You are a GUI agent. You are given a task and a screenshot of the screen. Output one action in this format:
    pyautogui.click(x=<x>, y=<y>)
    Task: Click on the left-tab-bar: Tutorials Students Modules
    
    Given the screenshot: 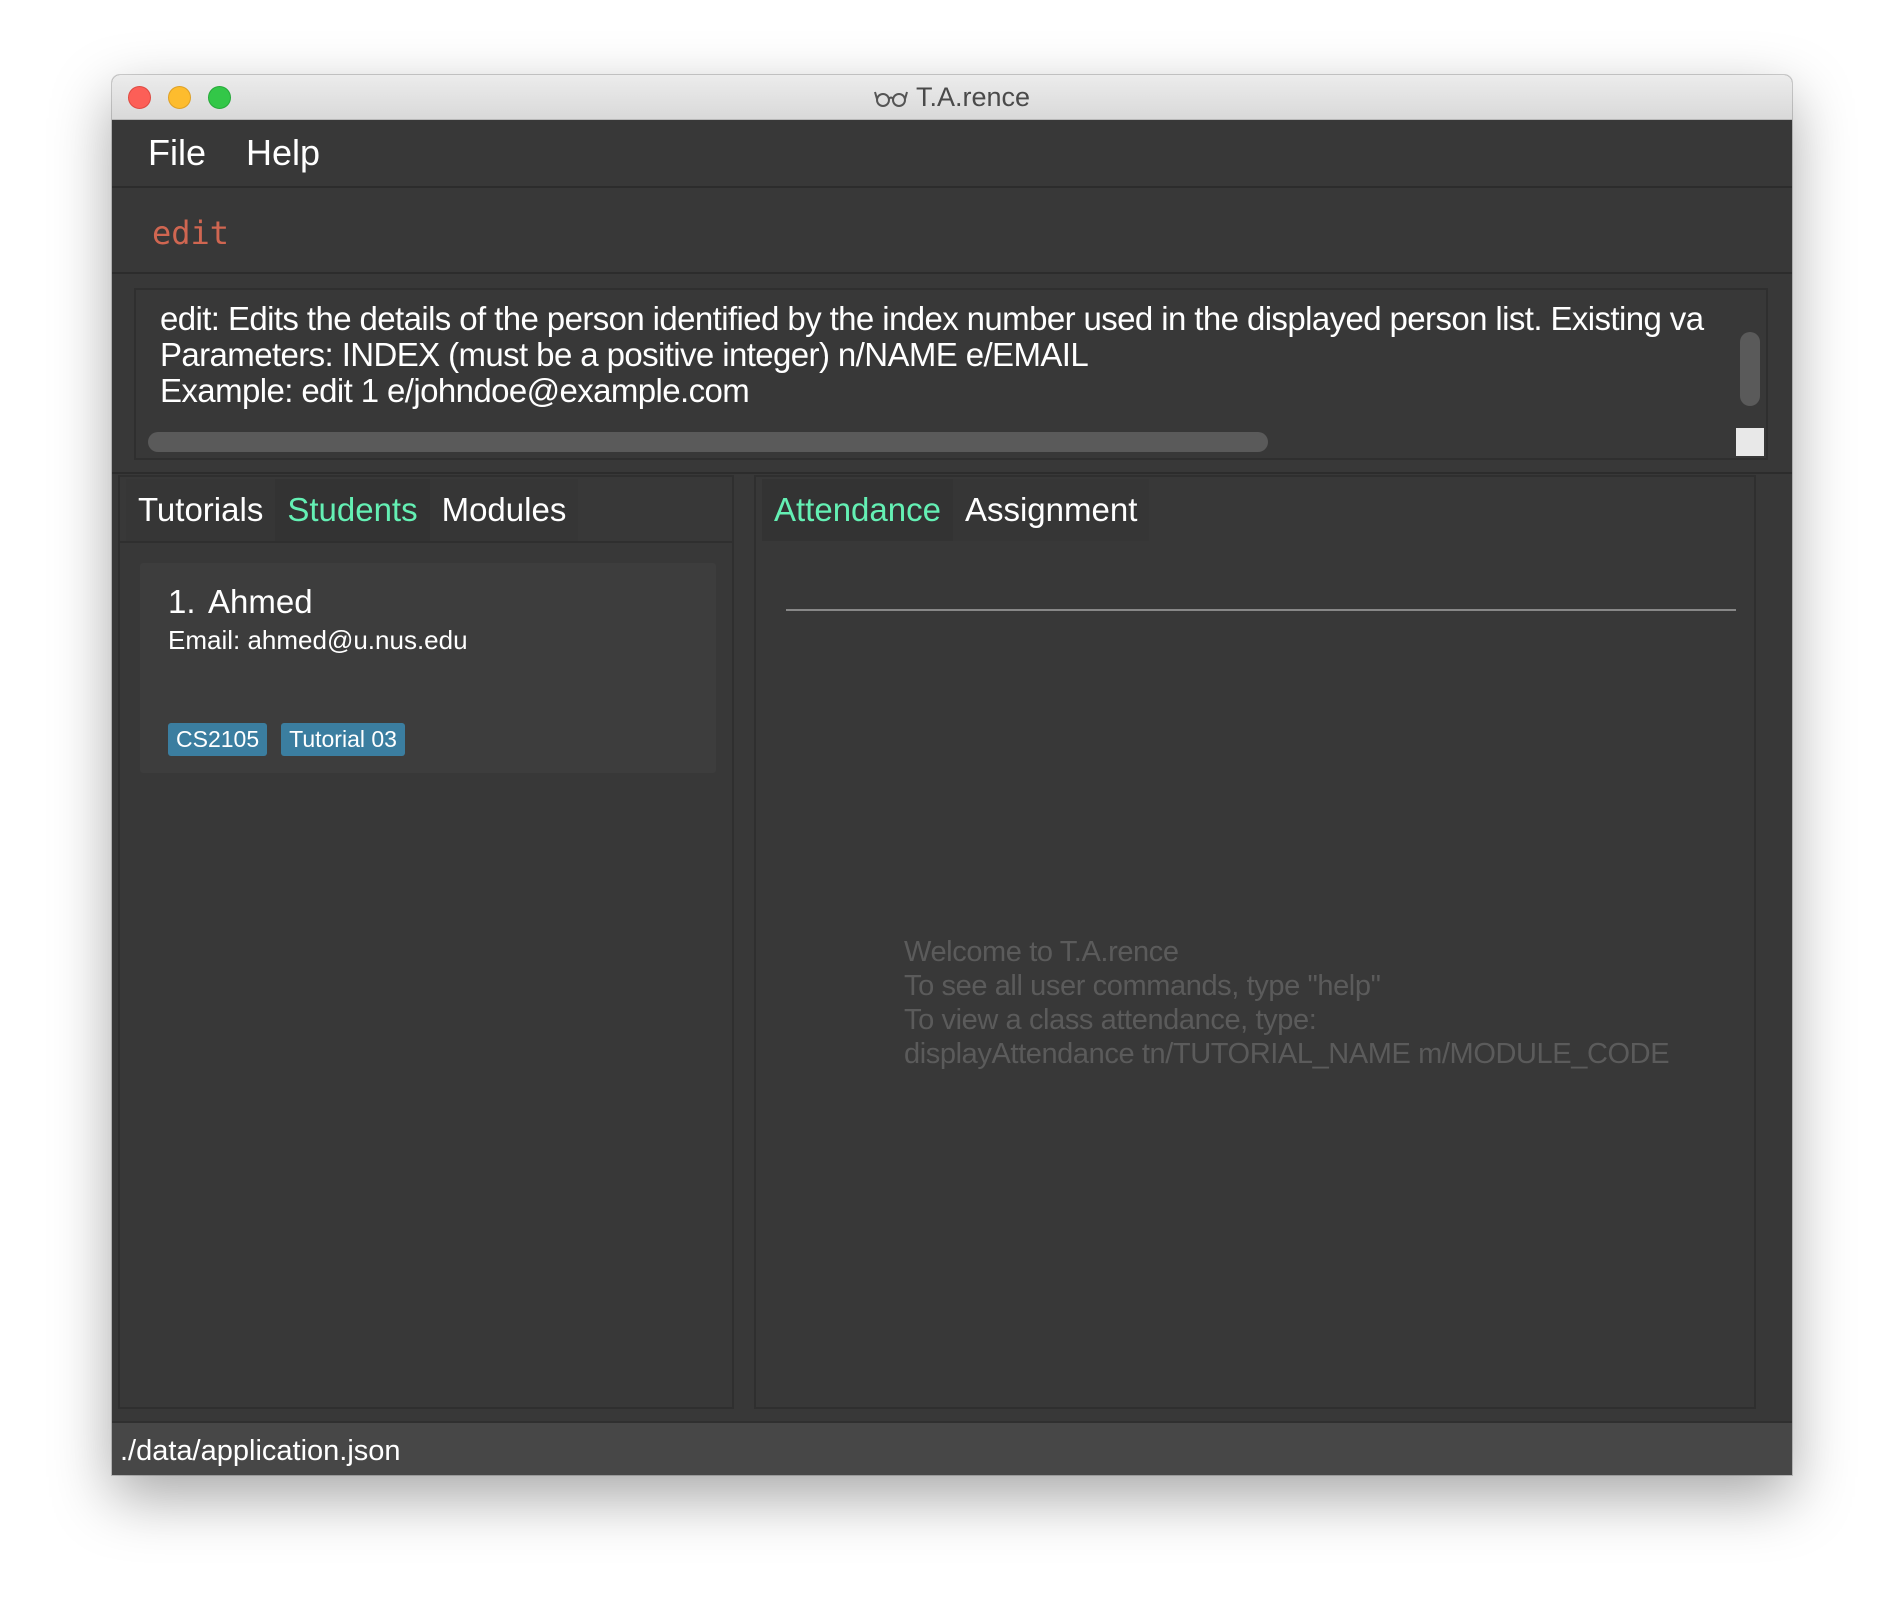 What is the action you would take?
    pyautogui.click(x=352, y=510)
    